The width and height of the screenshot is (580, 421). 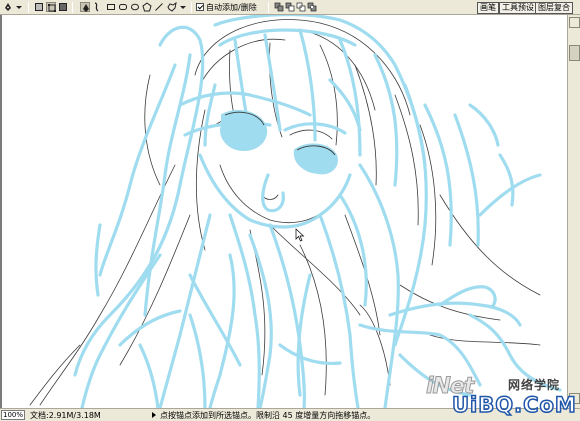 What do you see at coordinates (183, 7) in the screenshot?
I see `shape-dropdown-icon` at bounding box center [183, 7].